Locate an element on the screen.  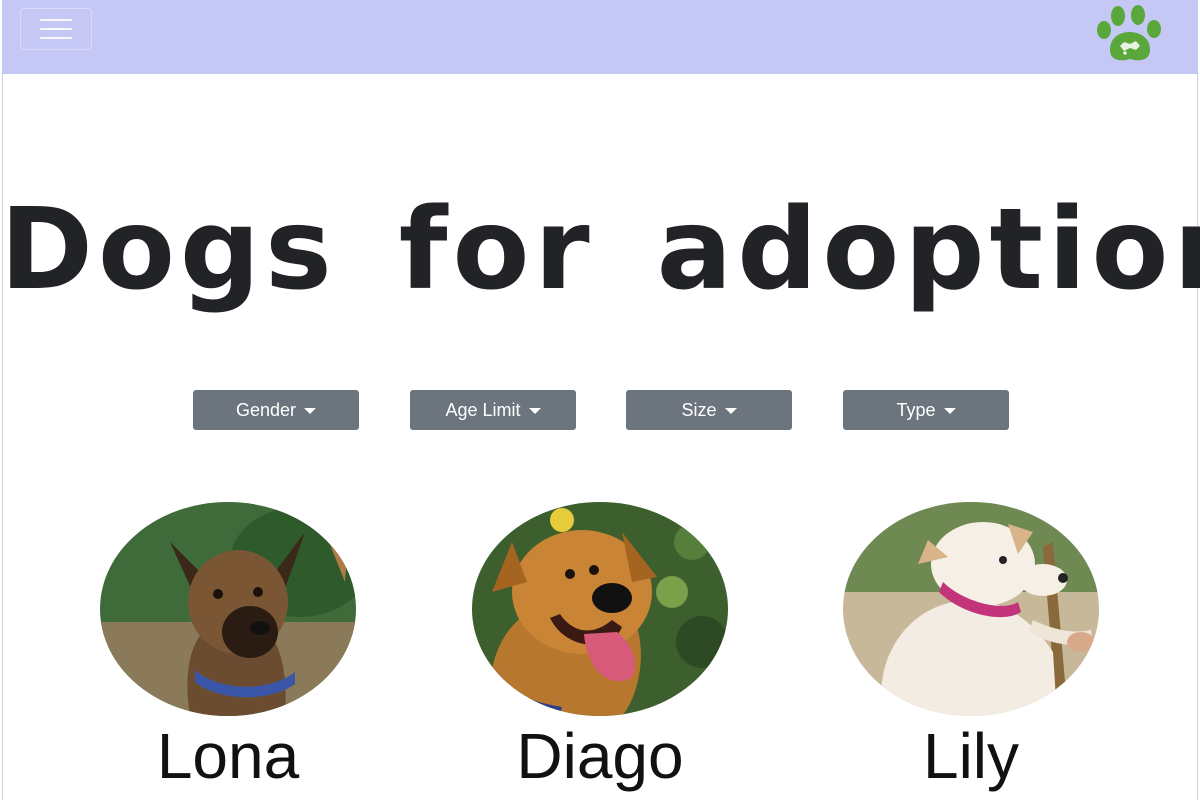
dog-name: Diago is located at coordinates (600, 756).